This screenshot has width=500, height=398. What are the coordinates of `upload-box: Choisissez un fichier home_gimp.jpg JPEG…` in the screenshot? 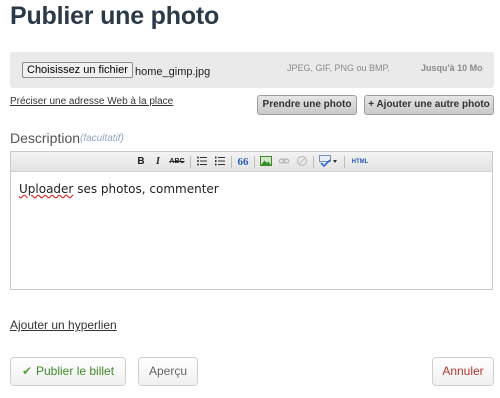 It's located at (252, 70).